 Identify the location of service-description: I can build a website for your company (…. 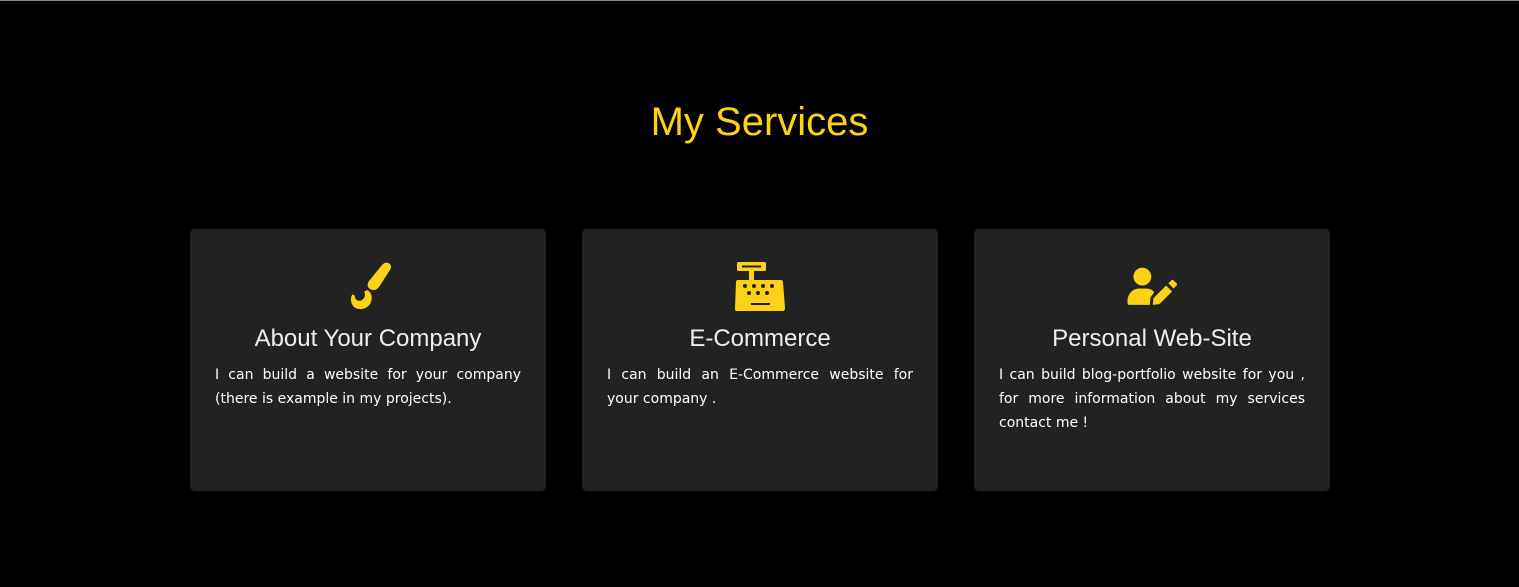
(368, 387).